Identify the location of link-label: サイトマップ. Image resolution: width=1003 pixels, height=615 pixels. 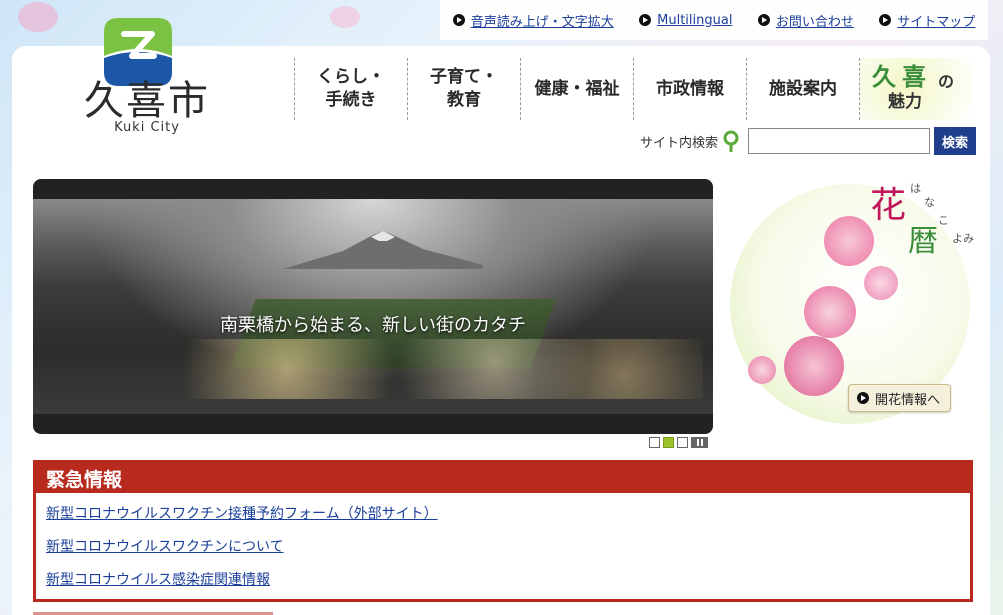
(936, 22).